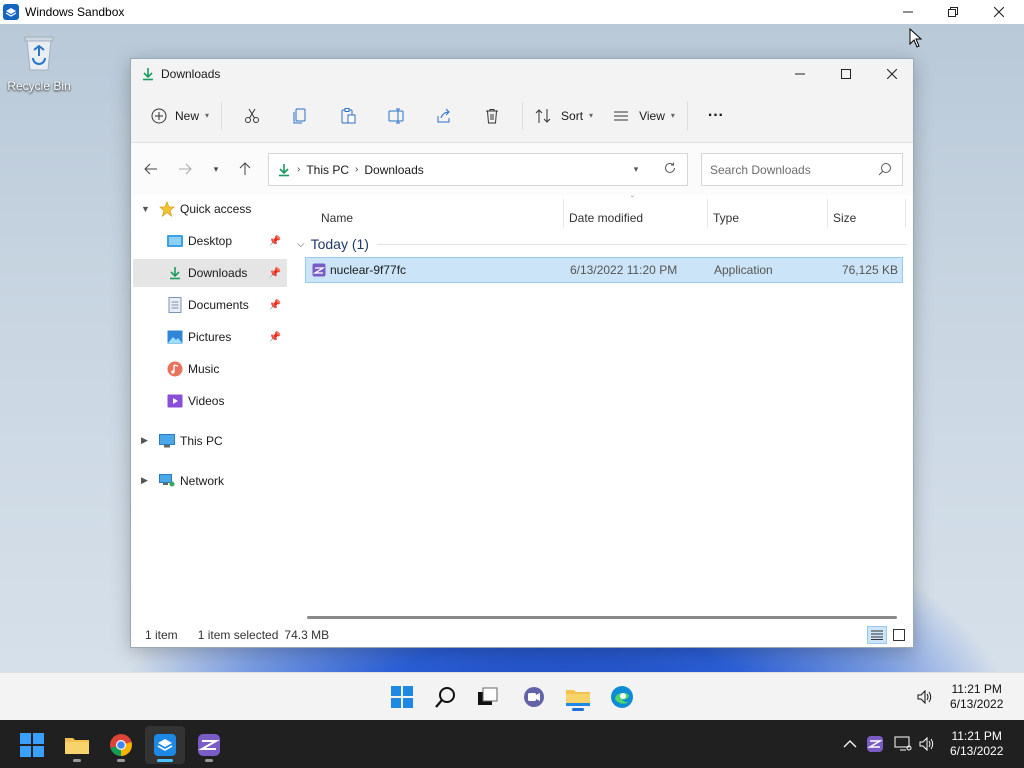 Image resolution: width=1024 pixels, height=768 pixels. Describe the element at coordinates (492, 116) in the screenshot. I see `delete-button` at that location.